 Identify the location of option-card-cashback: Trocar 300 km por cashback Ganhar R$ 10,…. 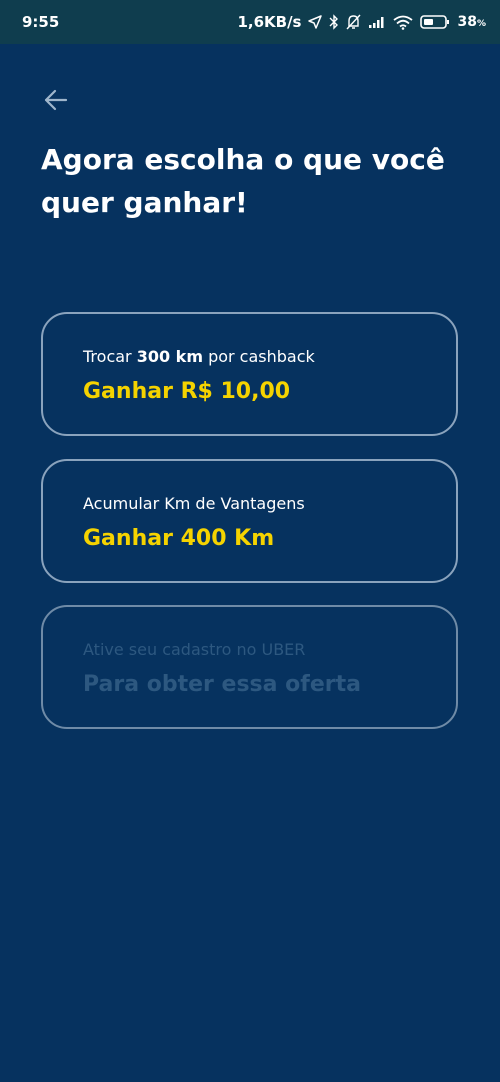
(249, 374).